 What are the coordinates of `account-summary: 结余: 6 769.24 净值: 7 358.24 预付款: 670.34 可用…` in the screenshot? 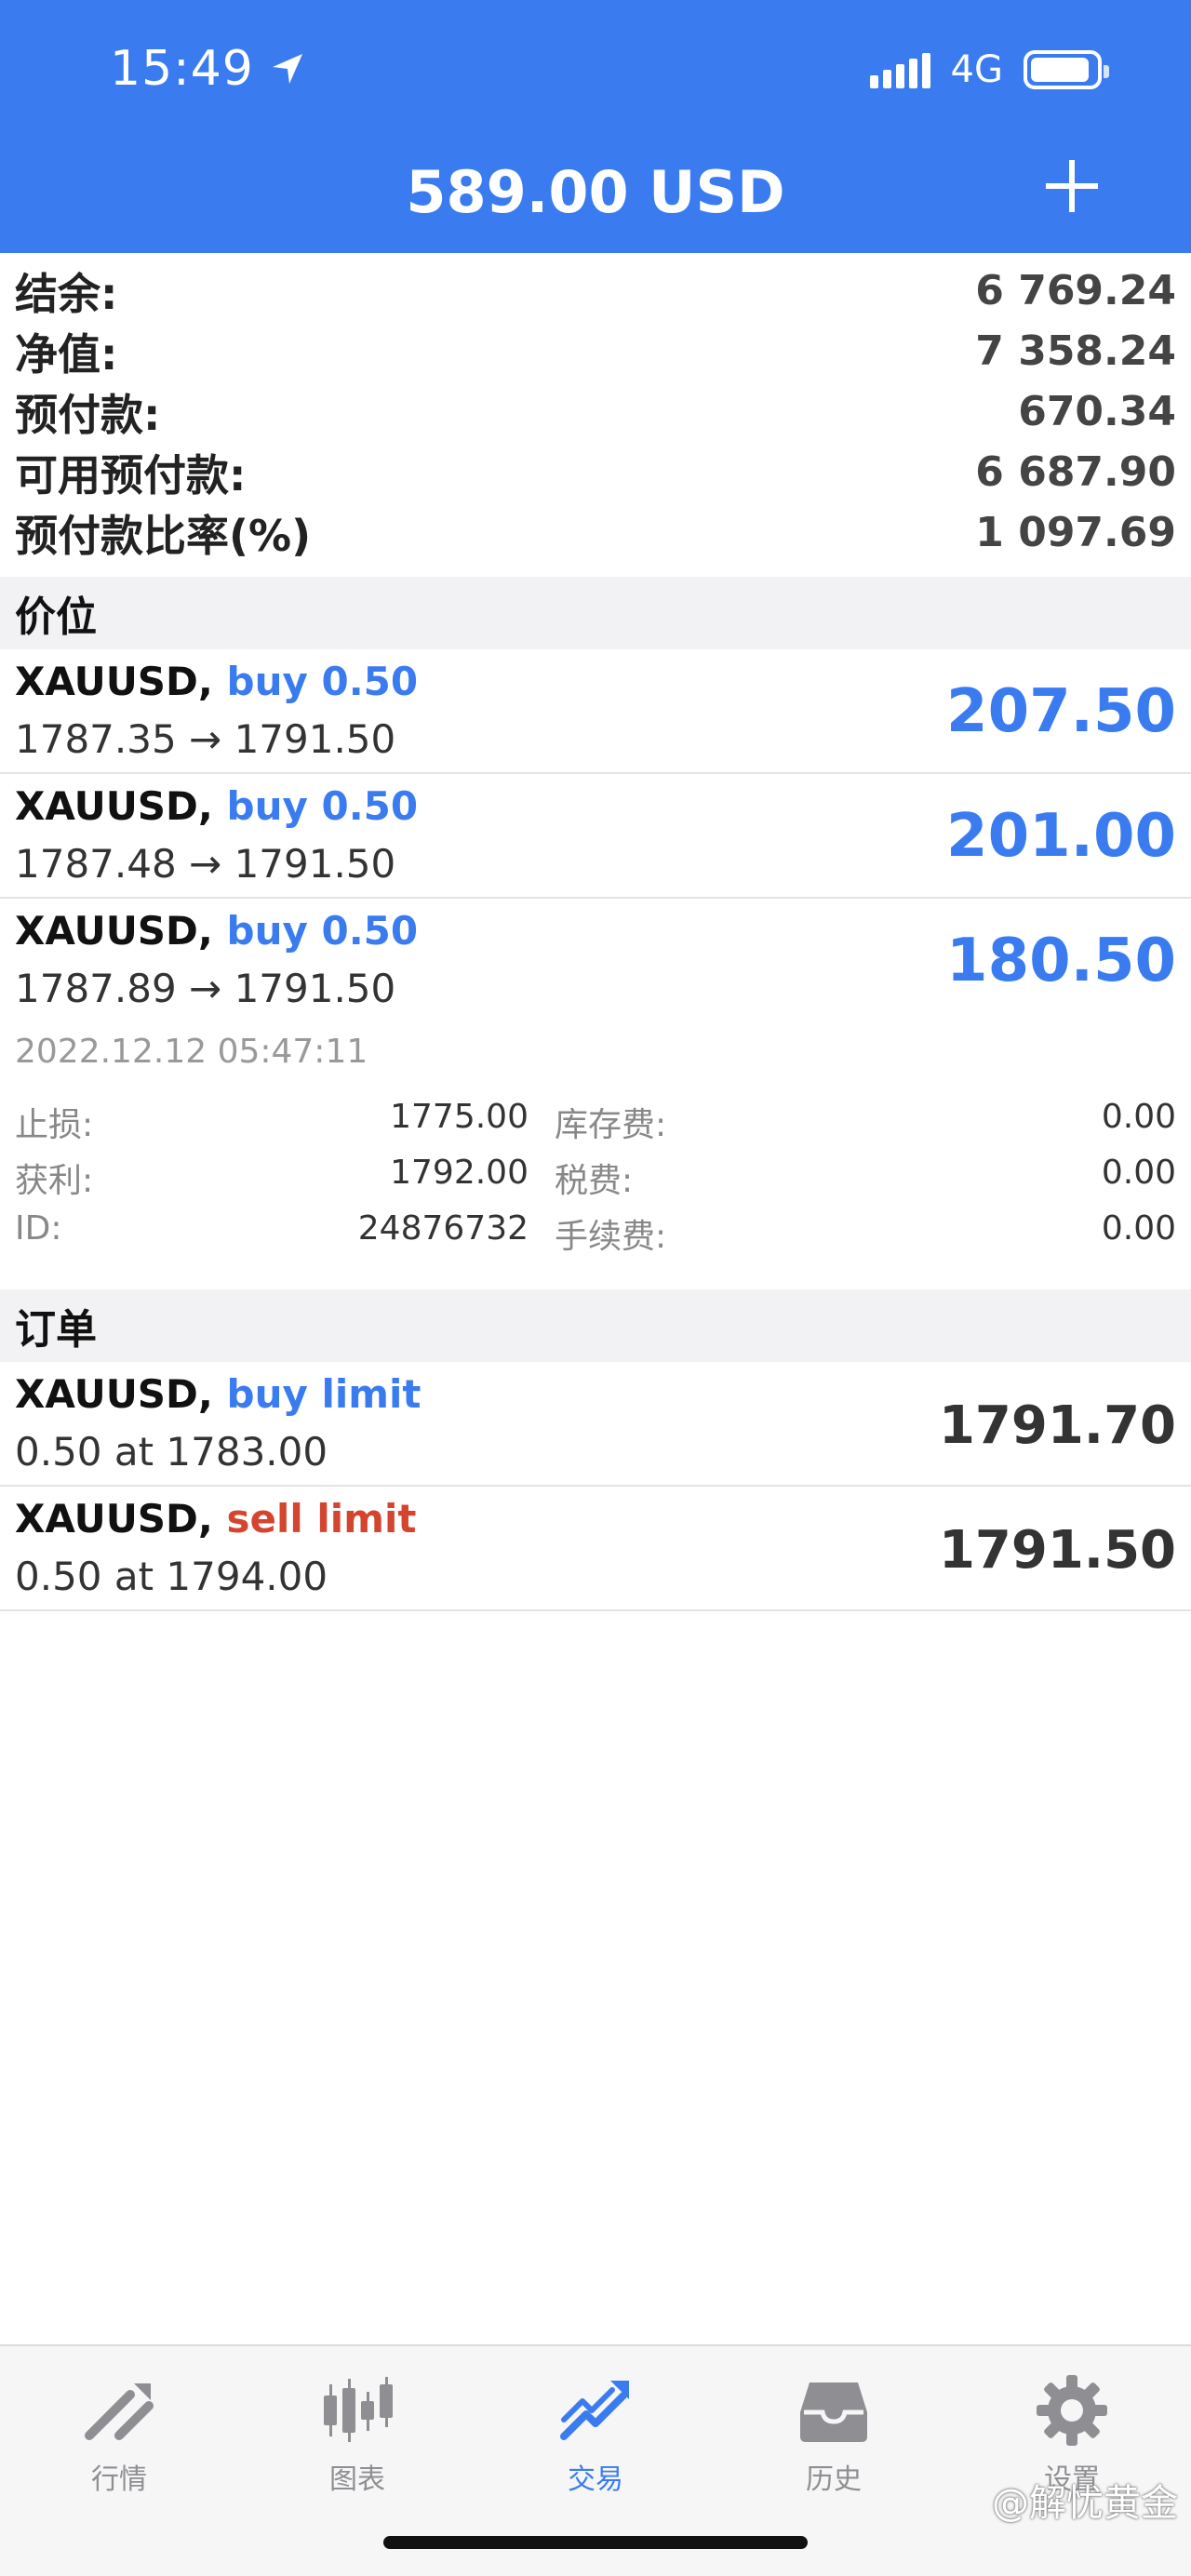 It's located at (595, 411).